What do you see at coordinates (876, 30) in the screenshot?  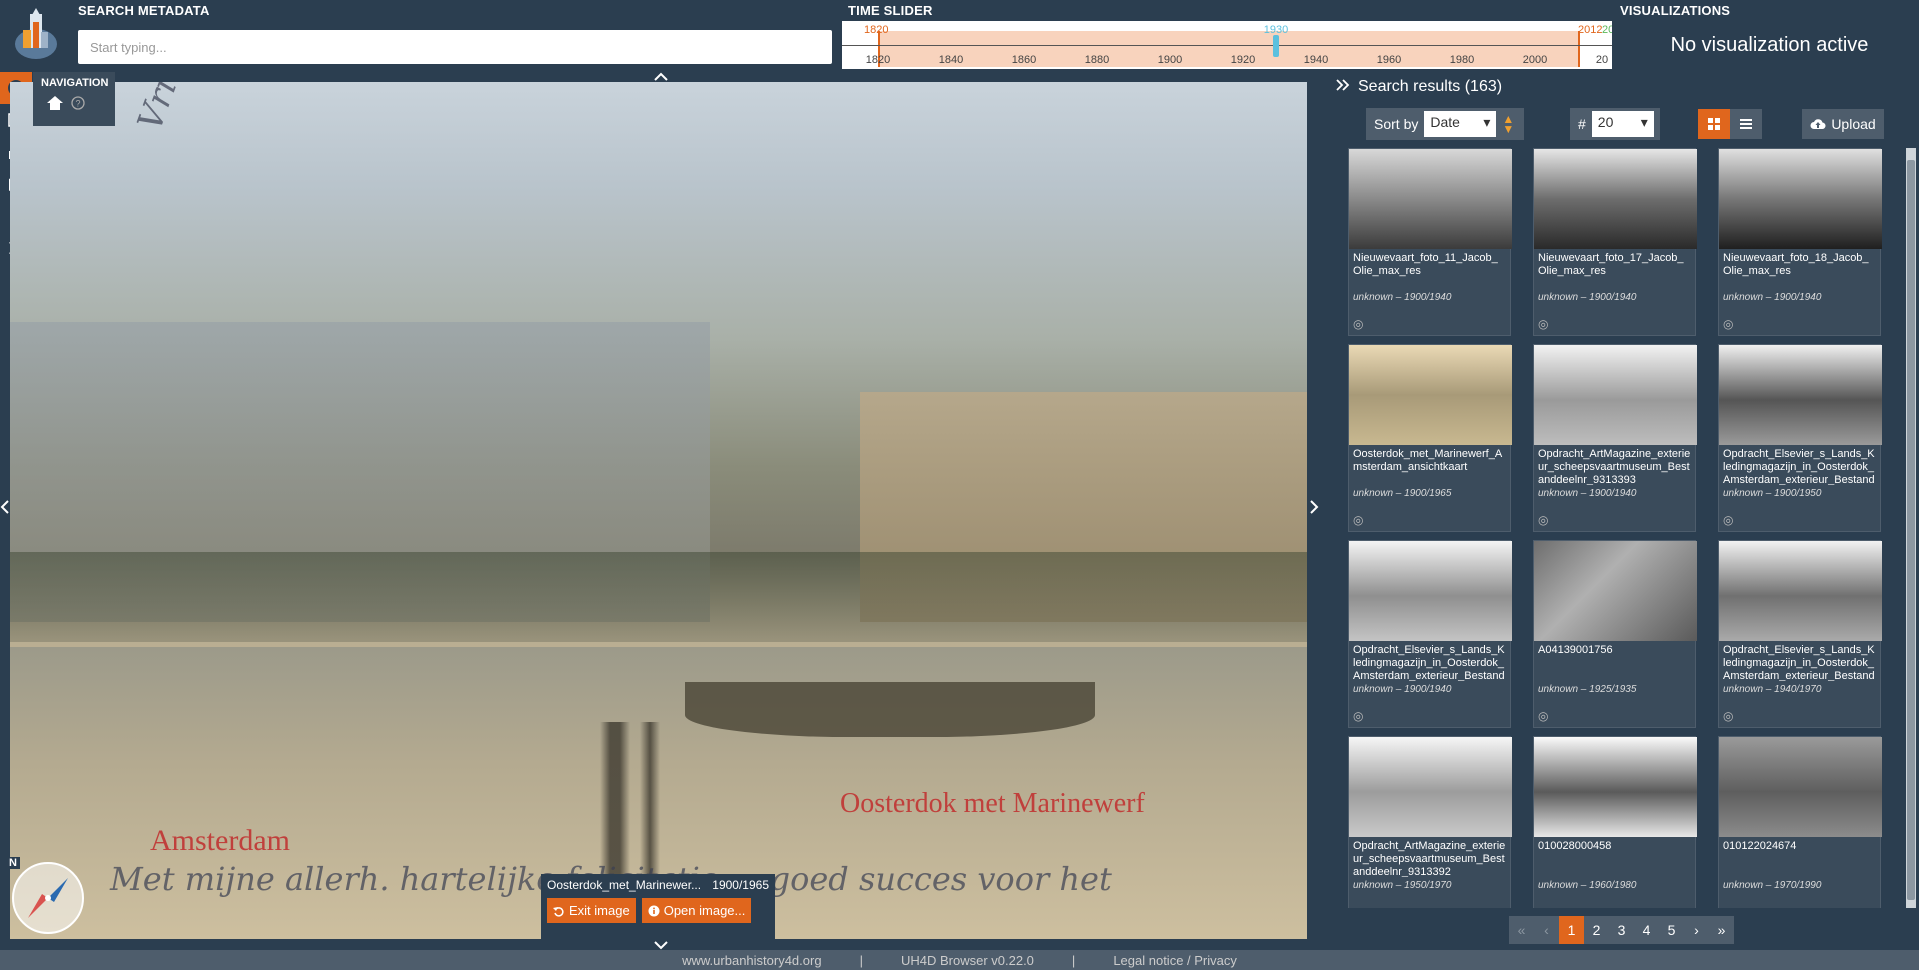 I see `range-start-label: 1820` at bounding box center [876, 30].